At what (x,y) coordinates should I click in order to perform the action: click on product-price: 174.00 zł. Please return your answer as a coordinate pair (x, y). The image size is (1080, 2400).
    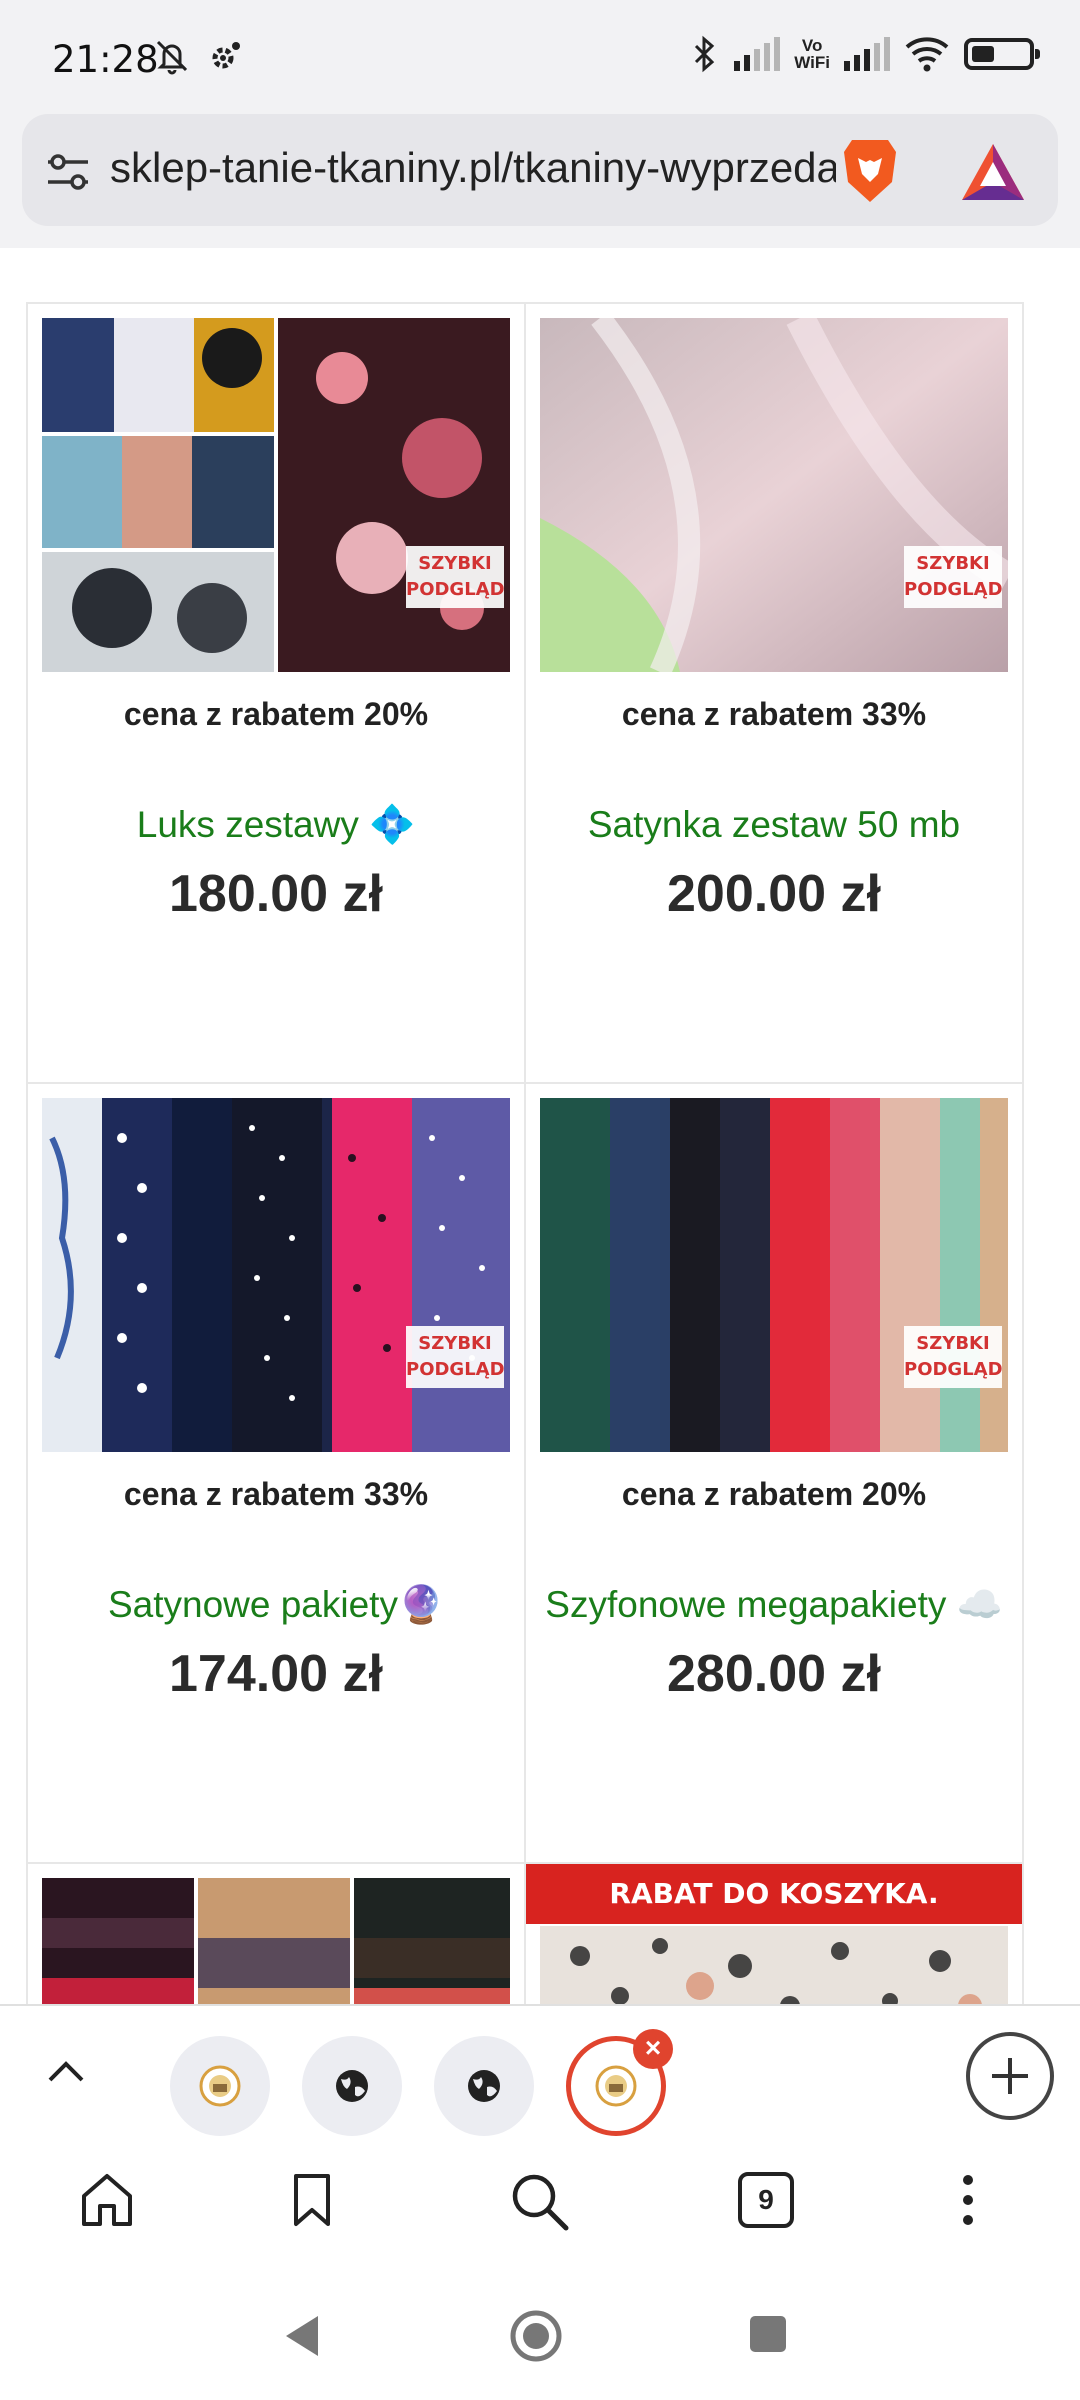
    Looking at the image, I should click on (276, 1674).